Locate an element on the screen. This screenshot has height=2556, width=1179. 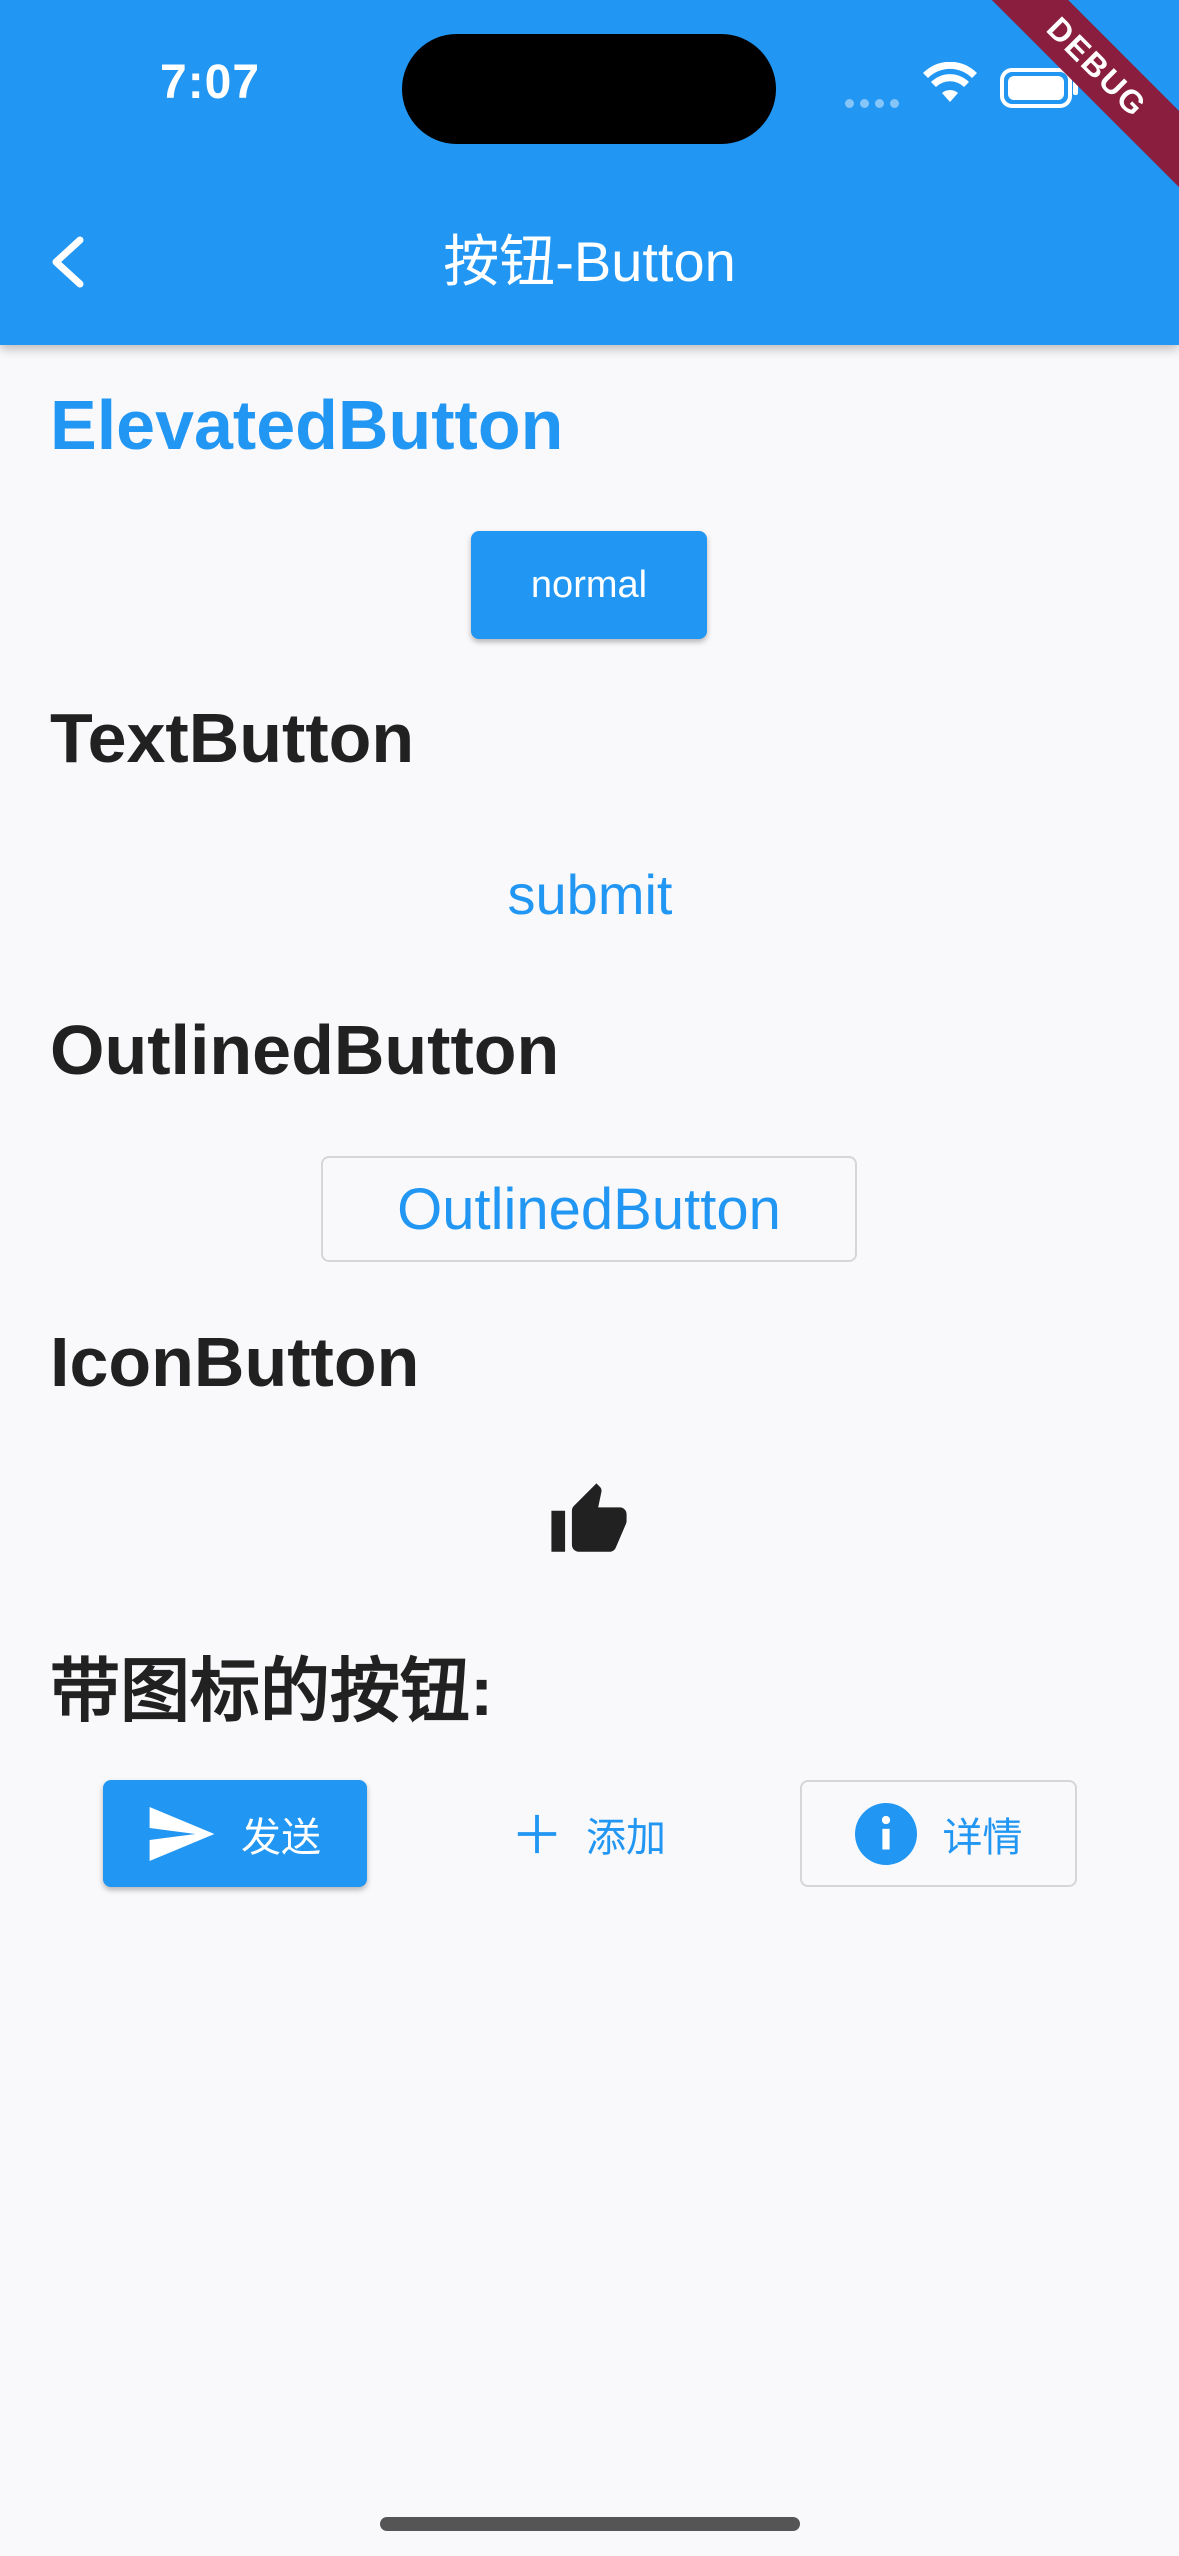
outlined-button-label: OutlinedButton is located at coordinates (589, 1209).